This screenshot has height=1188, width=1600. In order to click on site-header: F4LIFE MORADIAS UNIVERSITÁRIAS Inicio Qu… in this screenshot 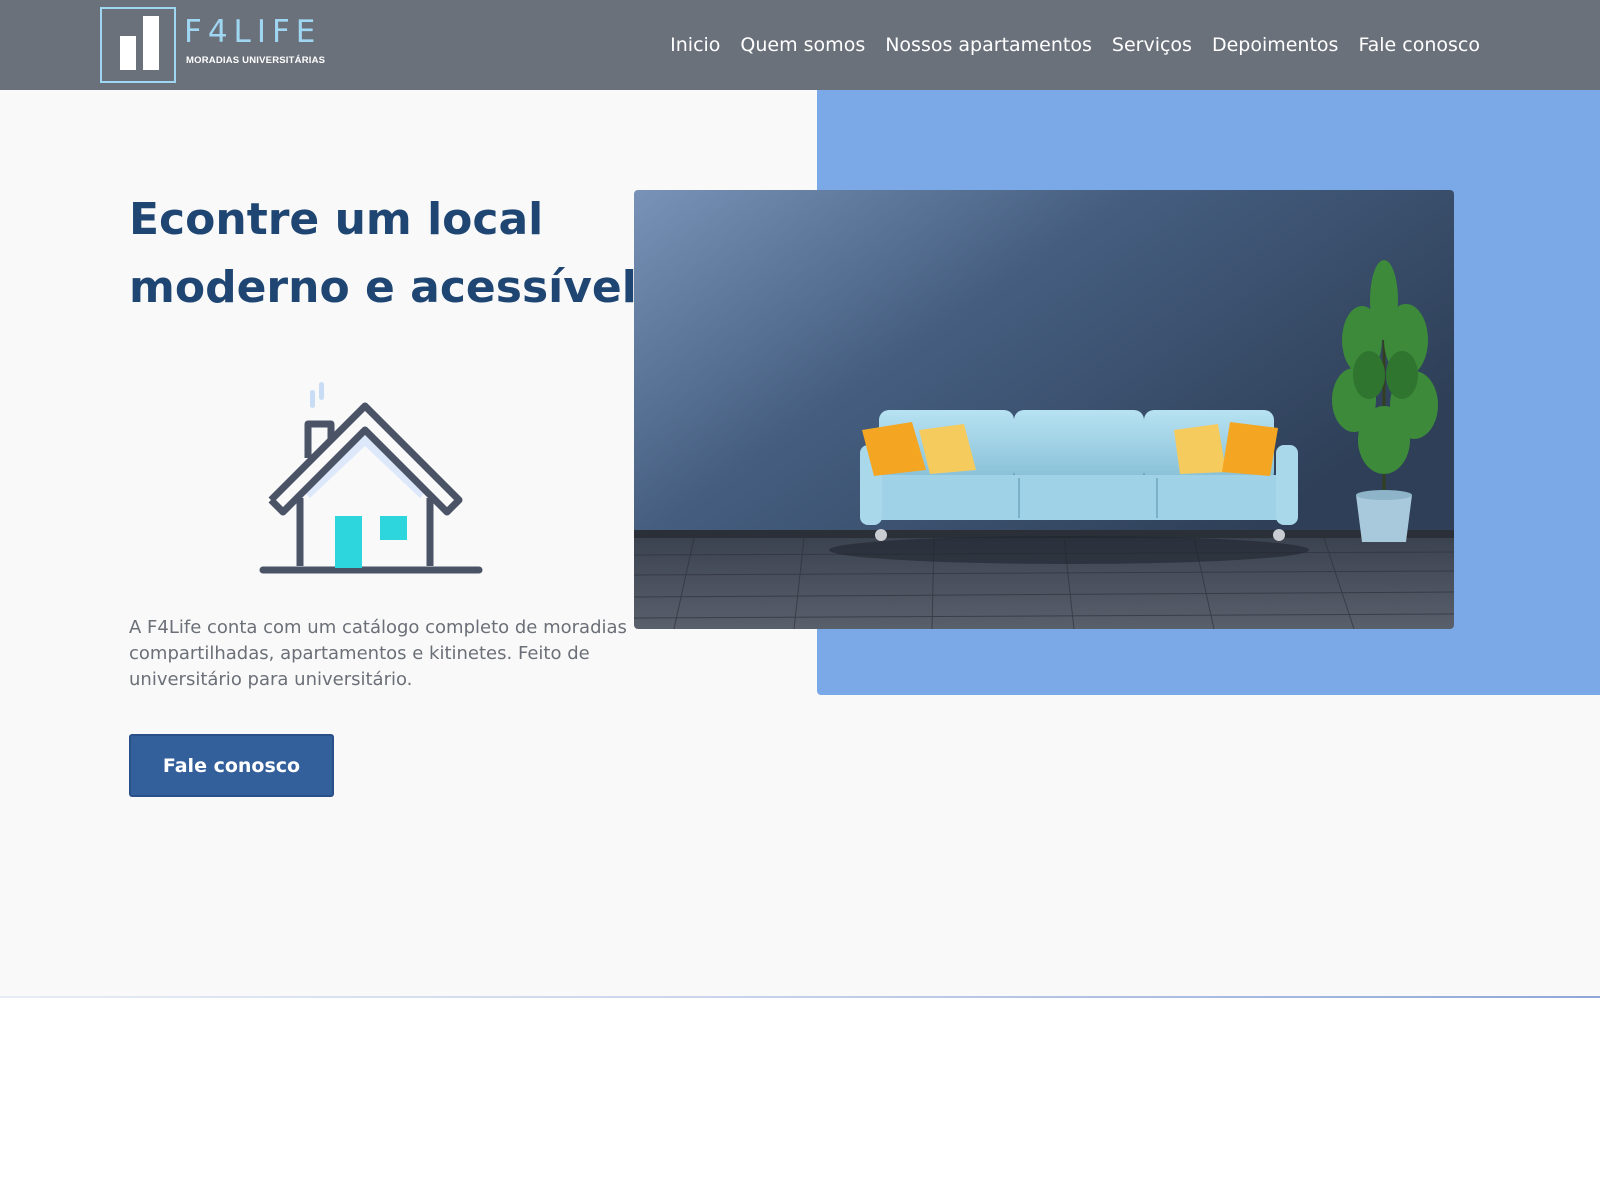, I will do `click(800, 45)`.